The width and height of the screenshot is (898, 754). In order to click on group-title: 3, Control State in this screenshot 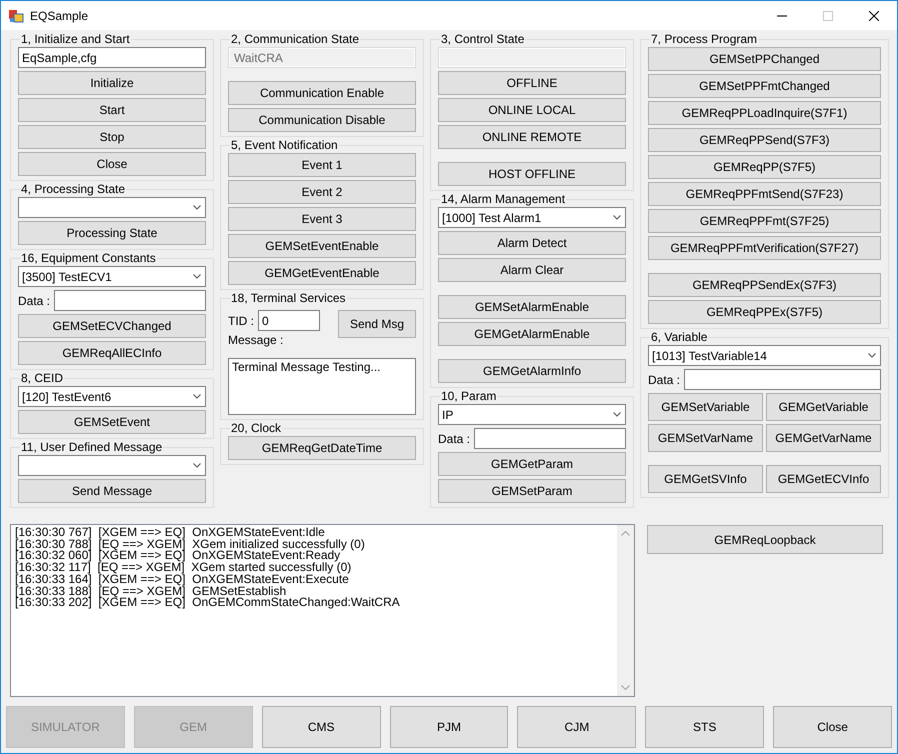, I will do `click(483, 39)`.